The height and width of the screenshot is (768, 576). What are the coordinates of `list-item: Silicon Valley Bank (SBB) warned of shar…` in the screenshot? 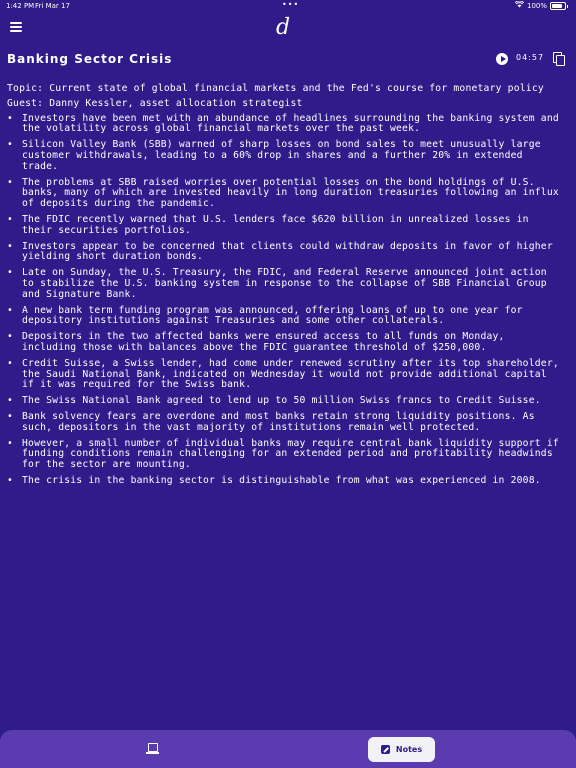 It's located at (285, 155).